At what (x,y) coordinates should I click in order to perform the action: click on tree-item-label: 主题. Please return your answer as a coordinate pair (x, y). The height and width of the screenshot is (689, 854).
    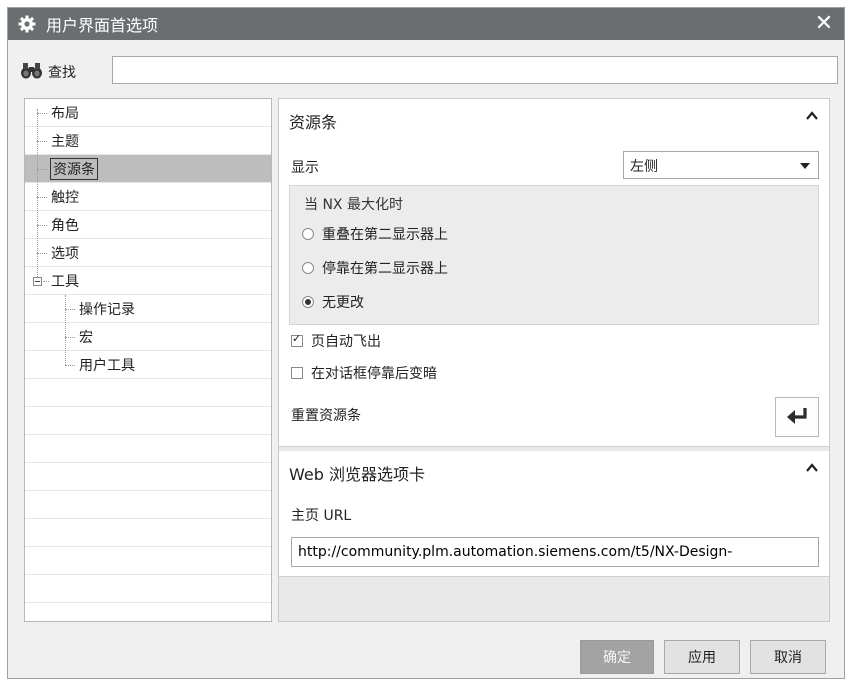
    Looking at the image, I should click on (65, 142).